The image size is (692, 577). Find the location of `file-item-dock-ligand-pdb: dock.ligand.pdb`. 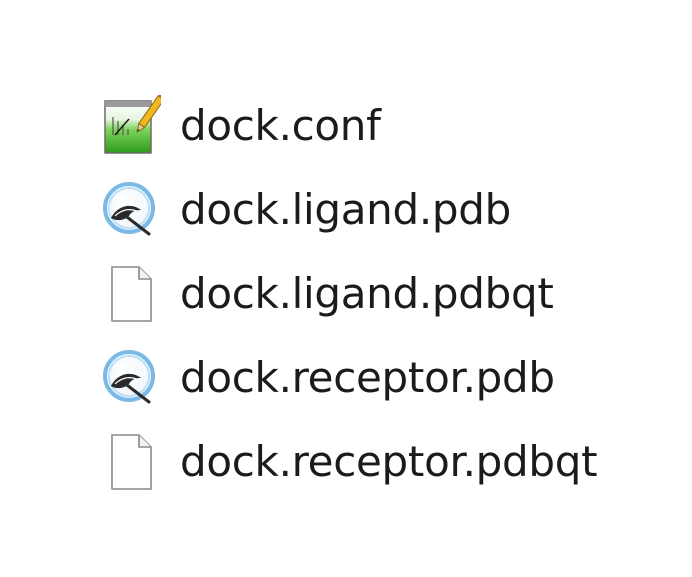

file-item-dock-ligand-pdb: dock.ligand.pdb is located at coordinates (380, 210).